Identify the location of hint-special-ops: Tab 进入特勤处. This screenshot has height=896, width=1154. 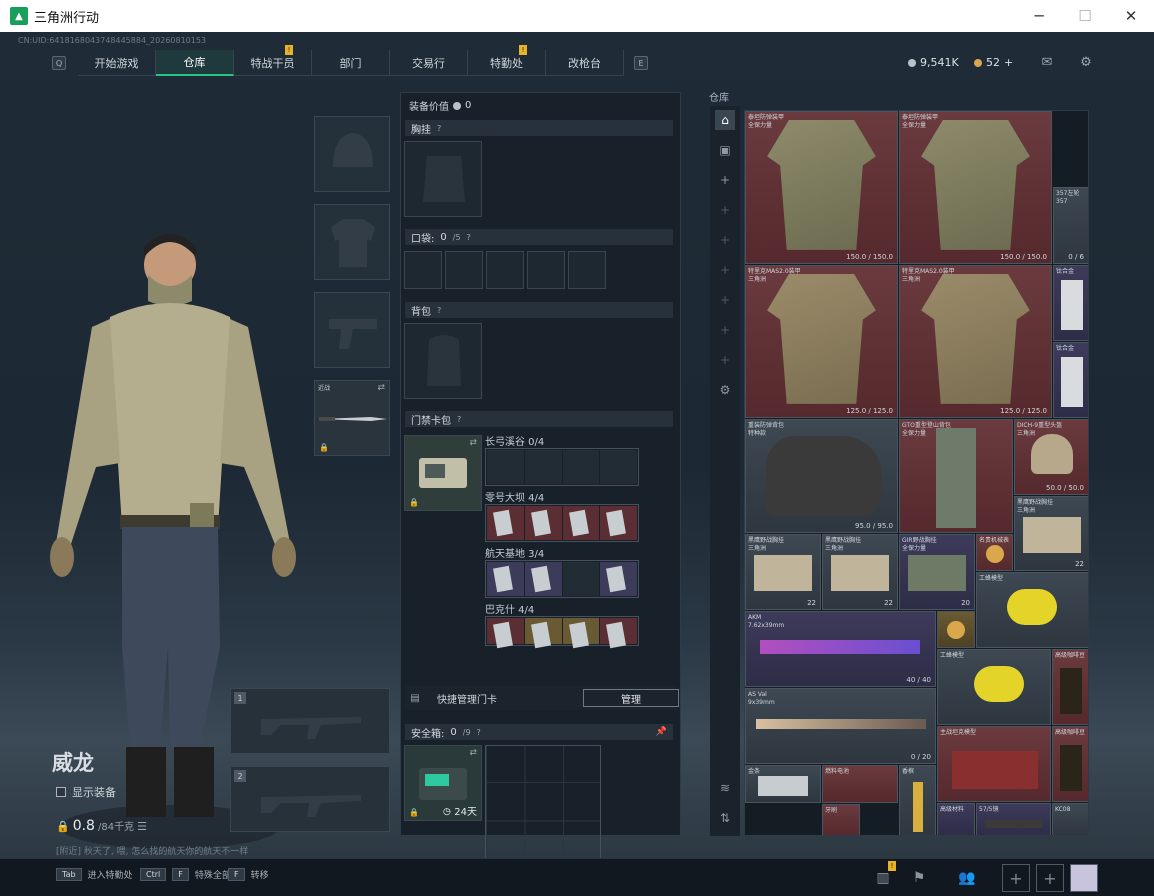
(94, 874).